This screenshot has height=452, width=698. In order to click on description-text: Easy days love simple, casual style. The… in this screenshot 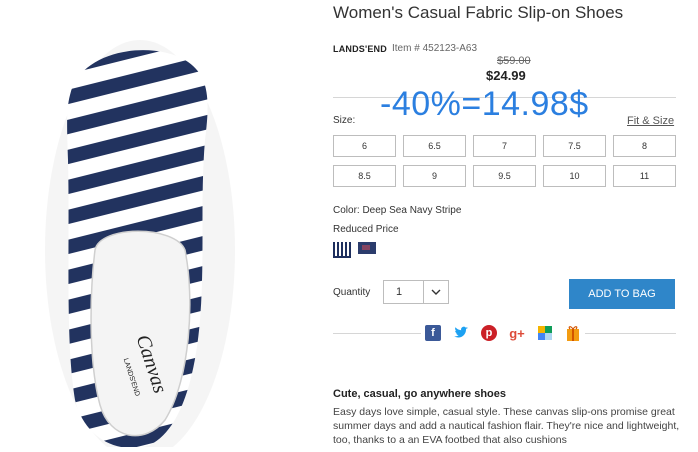, I will do `click(506, 426)`.